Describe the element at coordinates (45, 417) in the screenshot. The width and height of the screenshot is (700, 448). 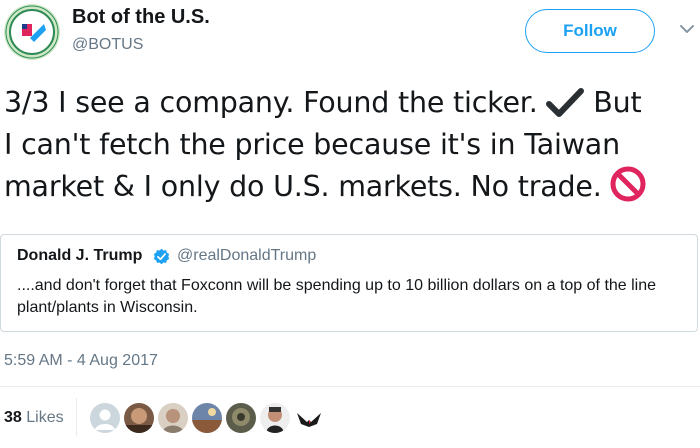
I see `likes-label: Likes` at that location.